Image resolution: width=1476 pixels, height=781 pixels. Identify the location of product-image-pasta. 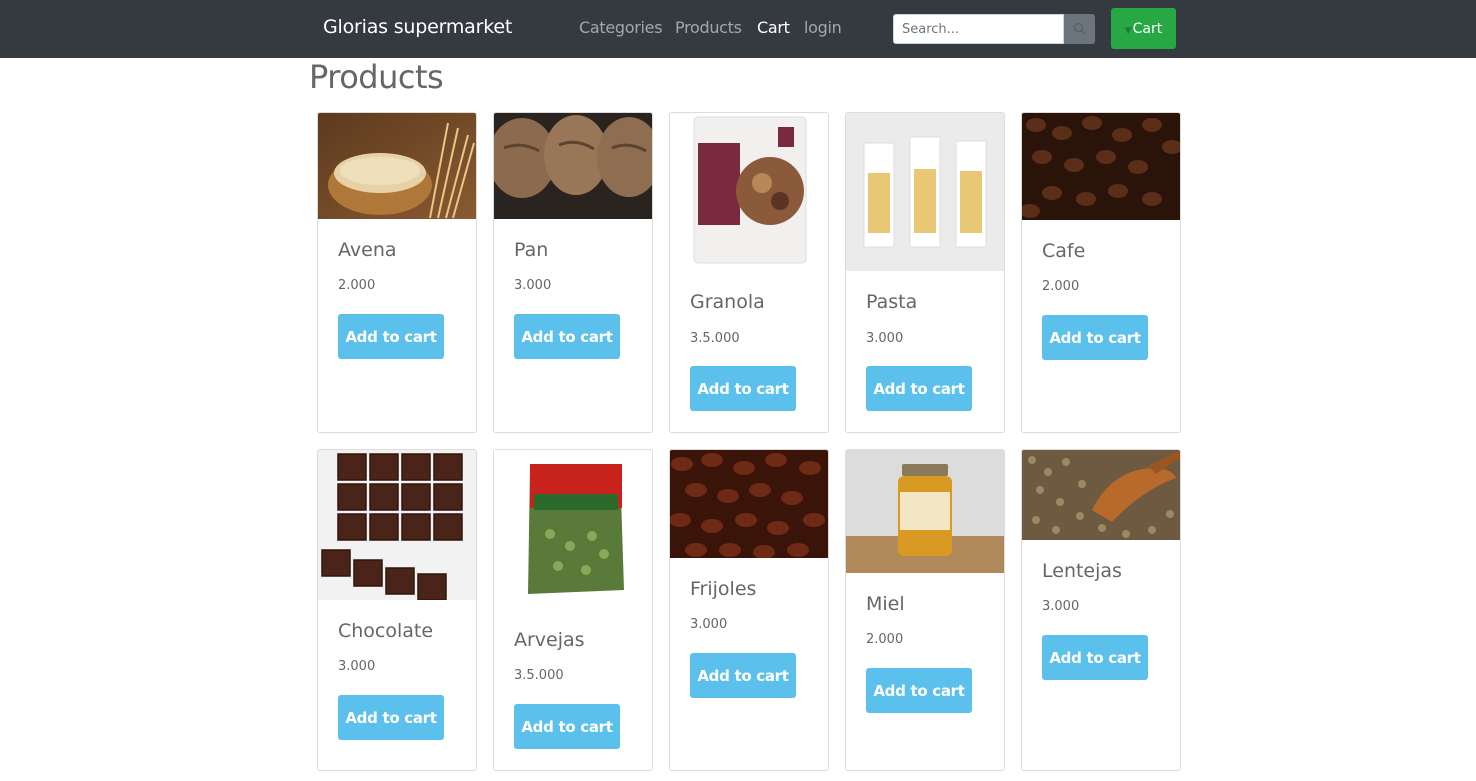
(925, 192).